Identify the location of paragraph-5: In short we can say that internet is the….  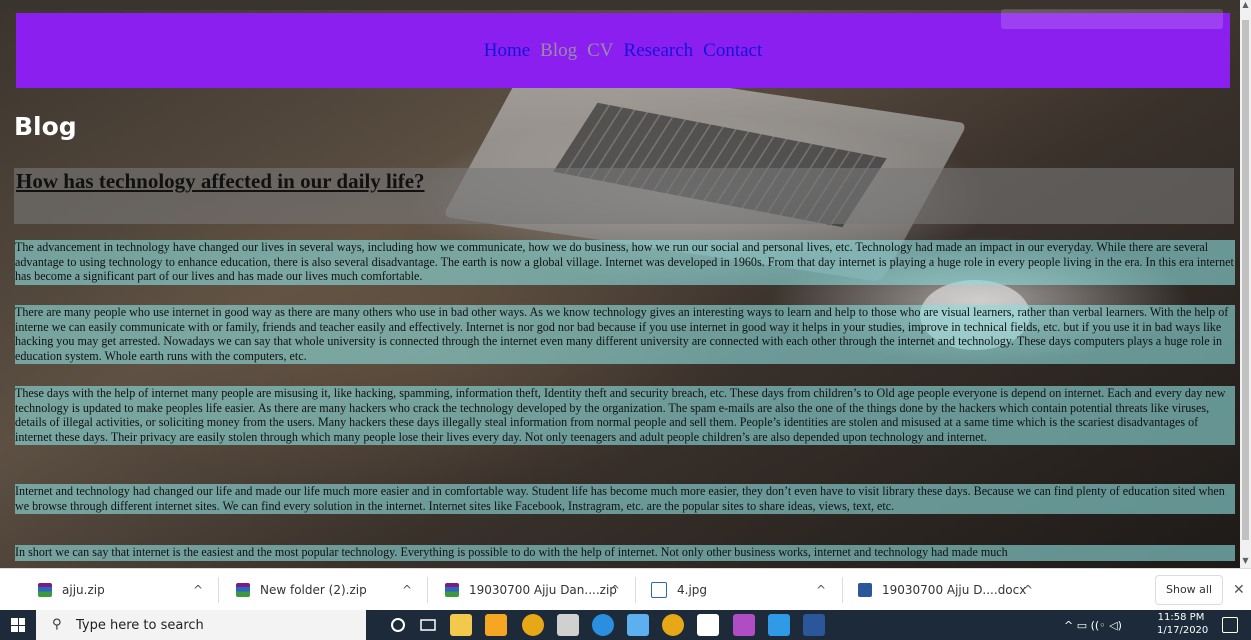
(625, 553).